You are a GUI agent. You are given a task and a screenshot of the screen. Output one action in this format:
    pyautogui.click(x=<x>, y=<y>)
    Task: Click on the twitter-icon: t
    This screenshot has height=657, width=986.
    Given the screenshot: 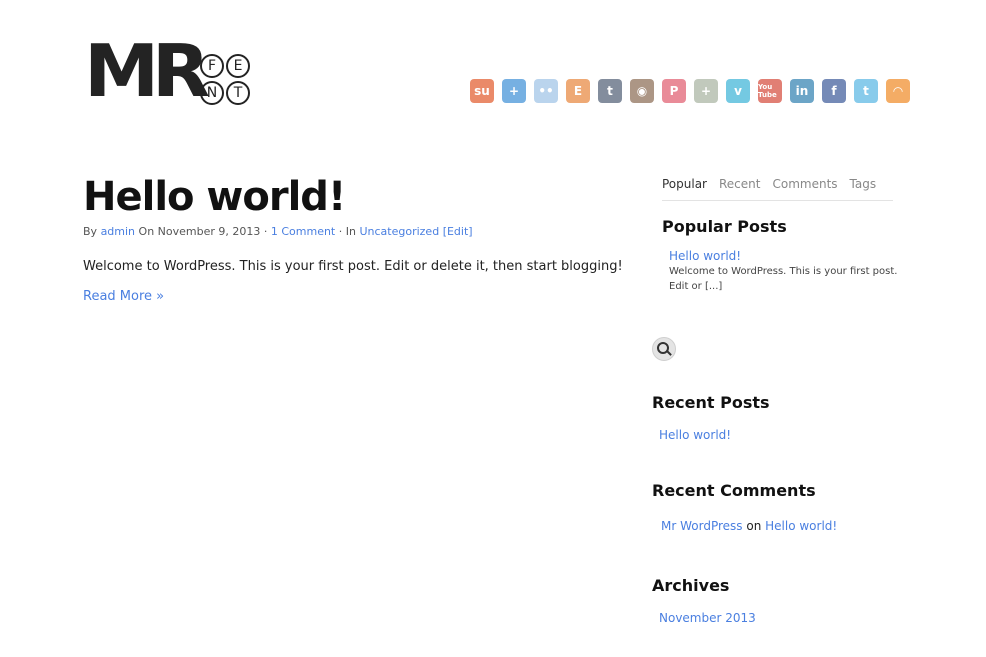 What is the action you would take?
    pyautogui.click(x=866, y=91)
    